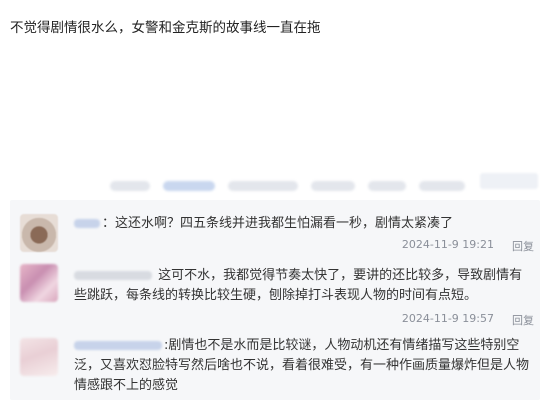 This screenshot has width=550, height=400. What do you see at coordinates (165, 28) in the screenshot?
I see `post-text: 不觉得剧情很水么，女警和金克斯的故事线一直在拖` at bounding box center [165, 28].